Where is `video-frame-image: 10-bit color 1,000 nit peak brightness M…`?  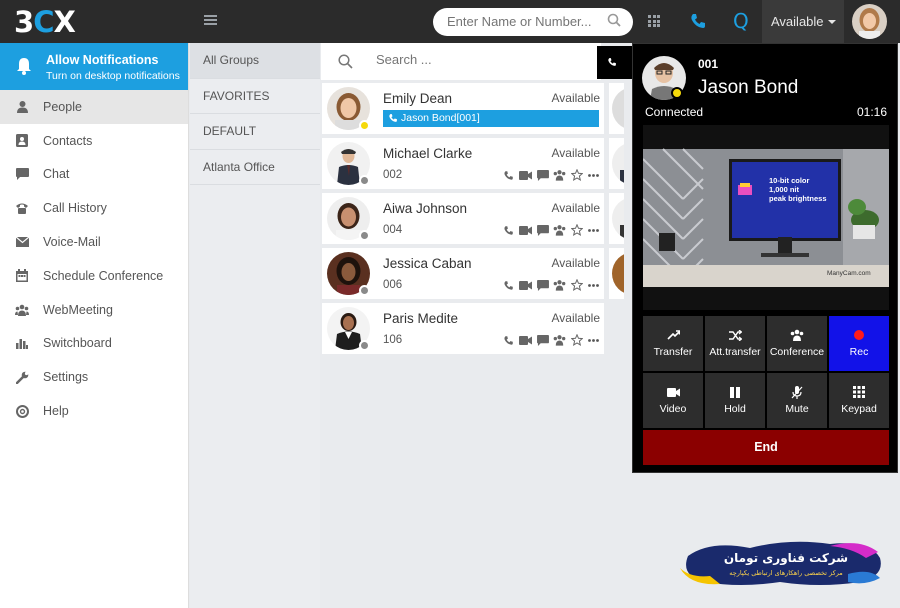
video-frame-image: 10-bit color 1,000 nit peak brightness M… is located at coordinates (766, 217).